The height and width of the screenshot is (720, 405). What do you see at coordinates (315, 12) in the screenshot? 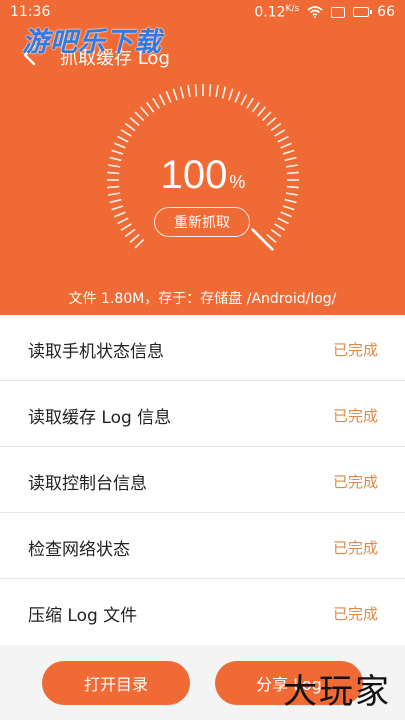
I see `wifi-icon` at bounding box center [315, 12].